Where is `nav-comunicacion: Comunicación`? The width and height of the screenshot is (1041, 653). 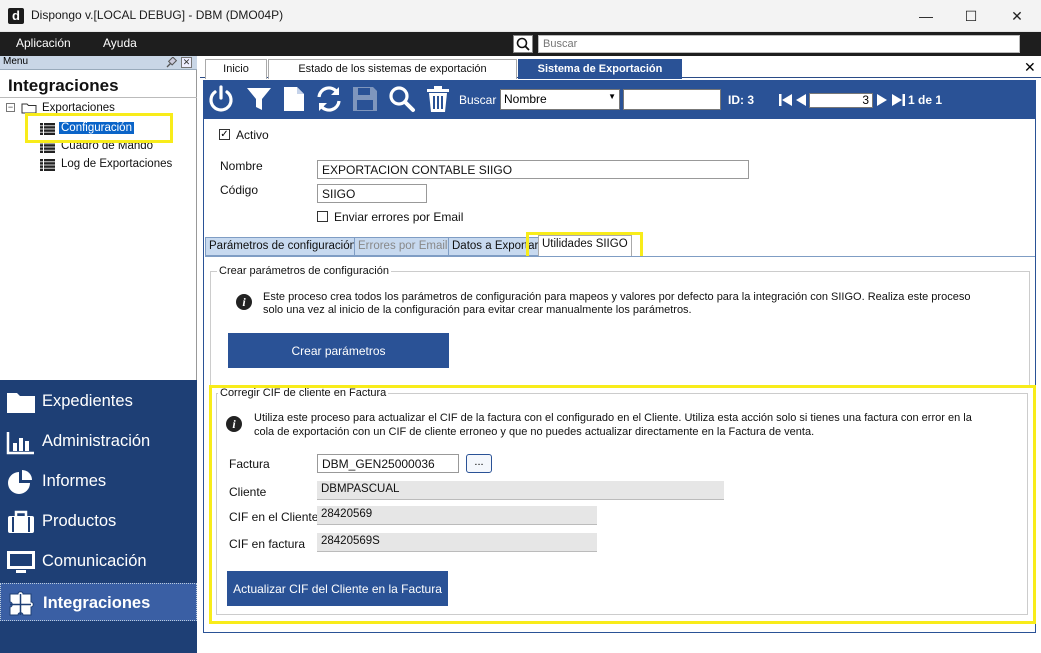
nav-comunicacion: Comunicación is located at coordinates (98, 561).